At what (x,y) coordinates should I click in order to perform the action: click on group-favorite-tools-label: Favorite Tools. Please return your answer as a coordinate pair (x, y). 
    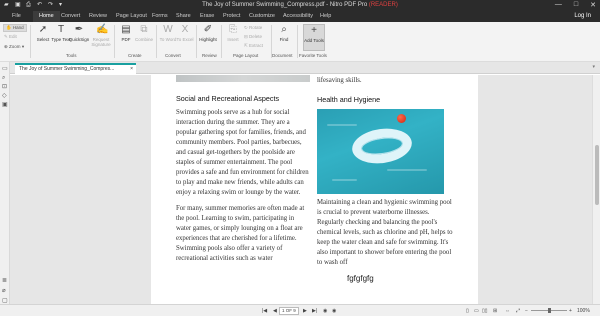
    Looking at the image, I should click on (313, 55).